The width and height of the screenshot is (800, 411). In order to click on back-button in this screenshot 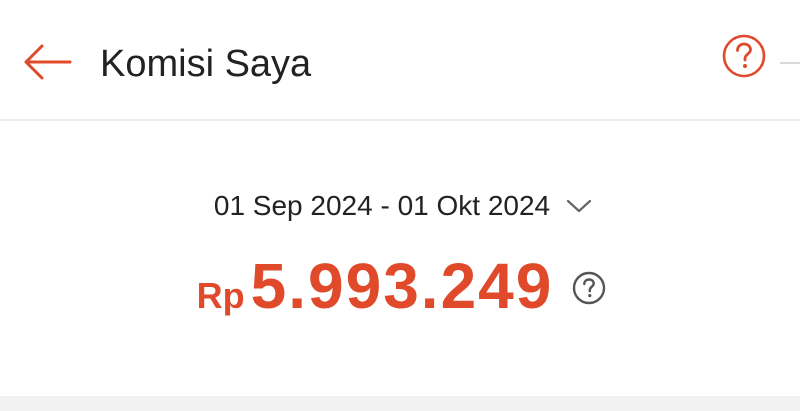, I will do `click(46, 62)`.